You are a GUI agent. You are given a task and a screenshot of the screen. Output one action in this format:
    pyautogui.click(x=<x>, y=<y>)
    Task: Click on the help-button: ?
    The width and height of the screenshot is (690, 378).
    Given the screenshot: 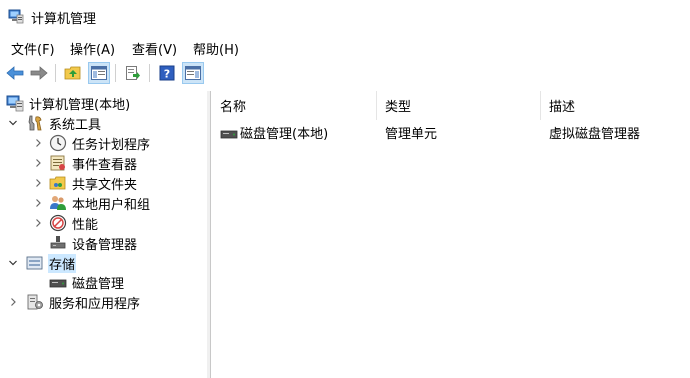 What is the action you would take?
    pyautogui.click(x=167, y=73)
    